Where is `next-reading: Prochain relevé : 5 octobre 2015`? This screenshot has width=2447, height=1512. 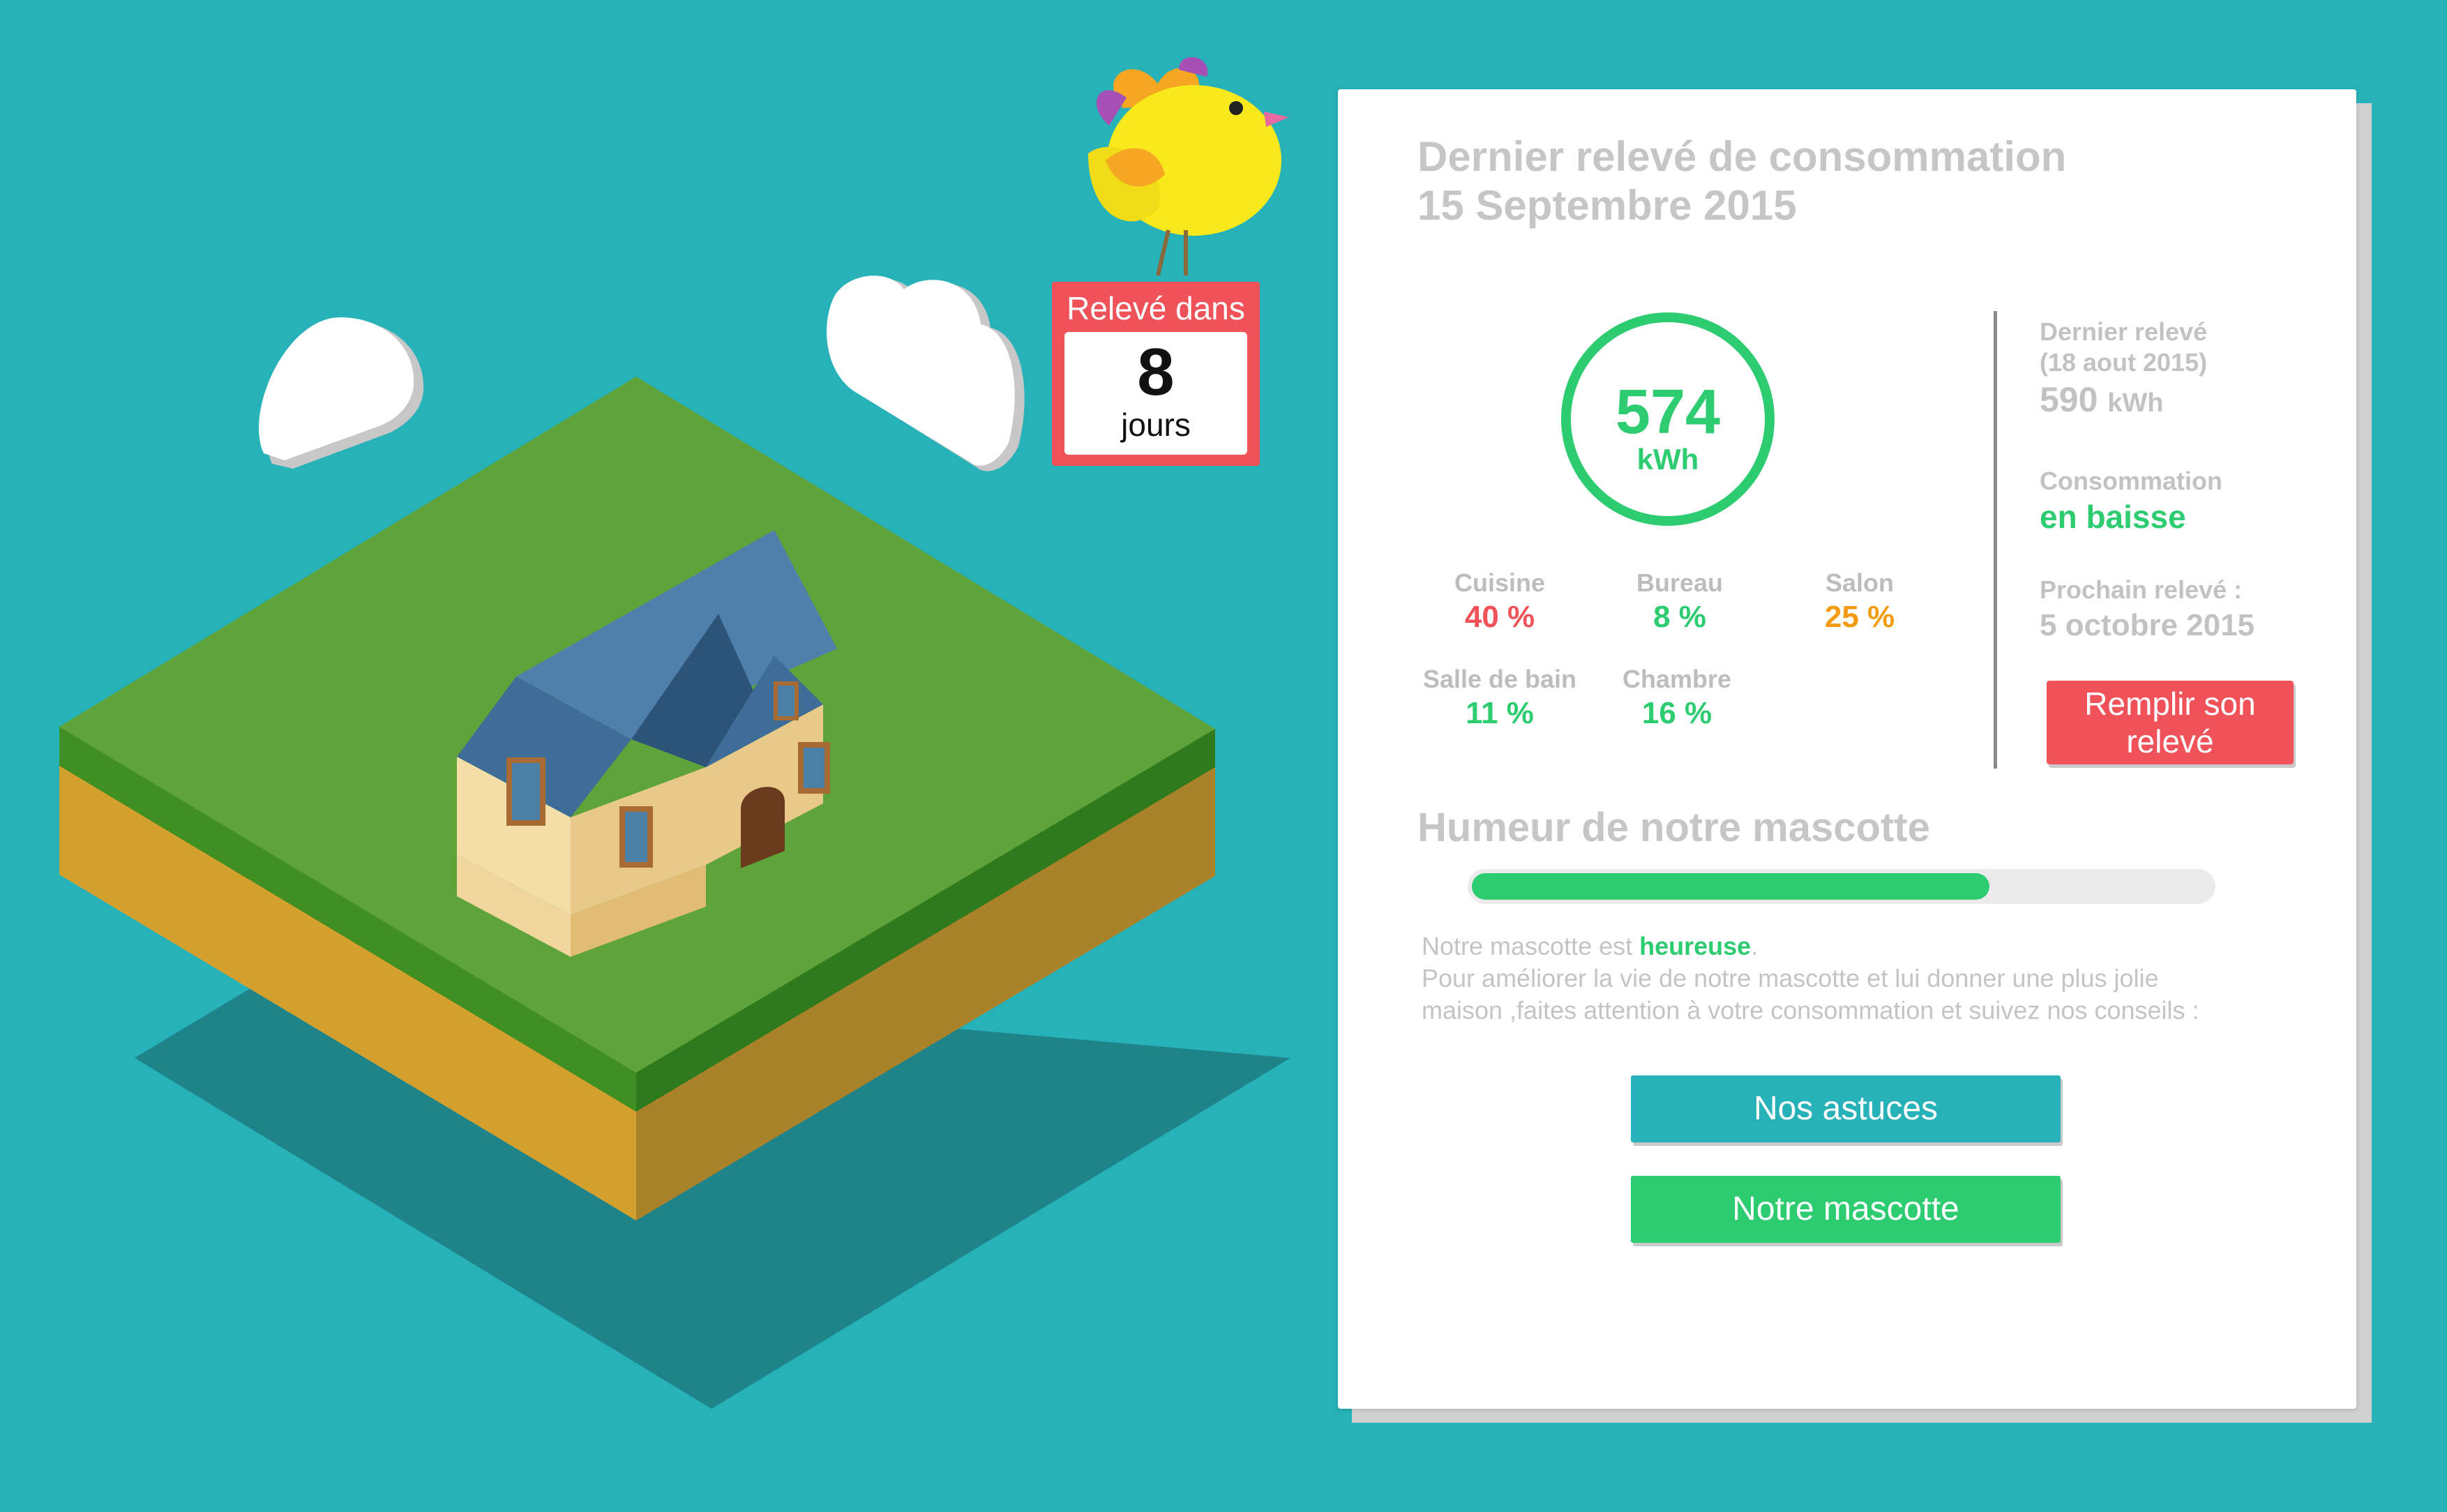
next-reading: Prochain relevé : 5 octobre 2015 is located at coordinates (2179, 610).